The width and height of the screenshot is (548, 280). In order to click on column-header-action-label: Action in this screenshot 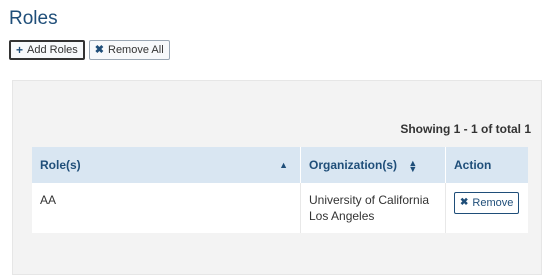, I will do `click(473, 165)`.